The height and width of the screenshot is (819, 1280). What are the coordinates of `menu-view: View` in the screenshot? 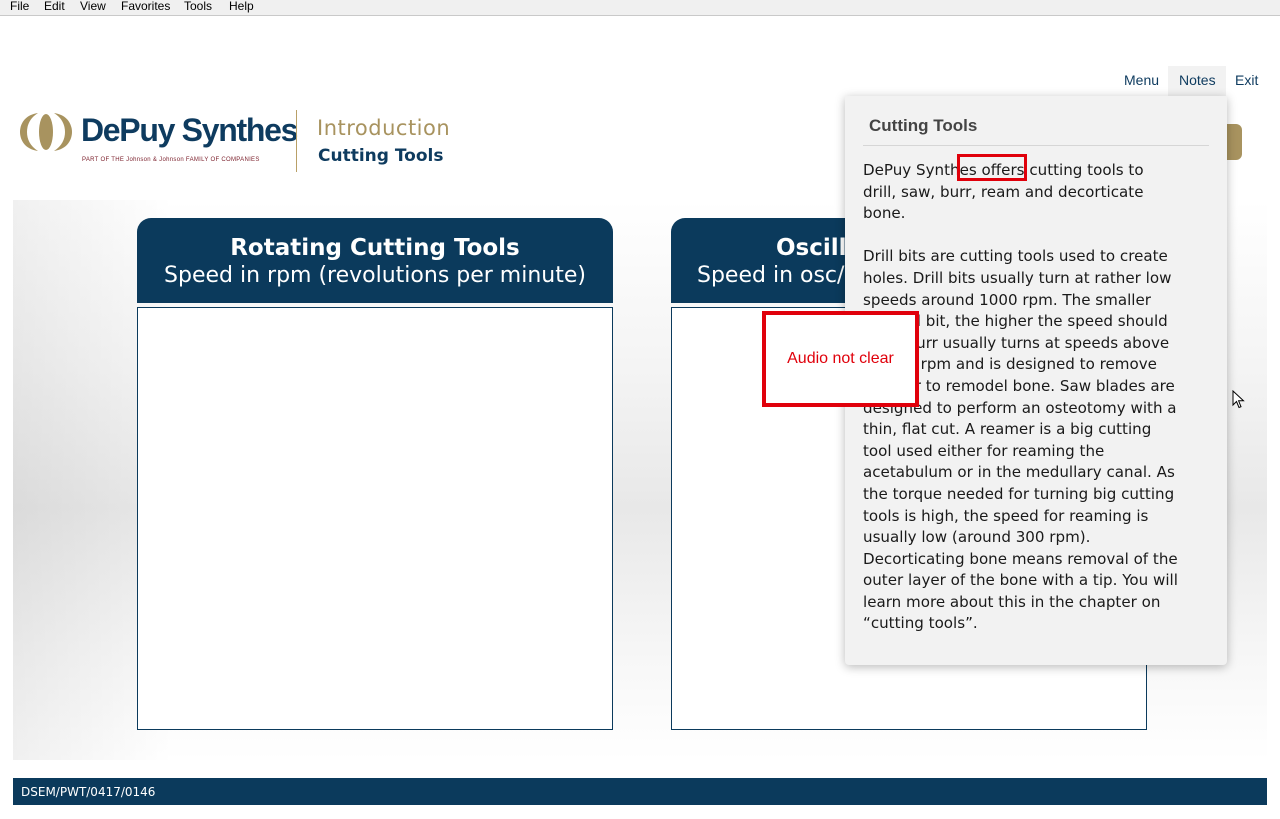 It's located at (93, 7).